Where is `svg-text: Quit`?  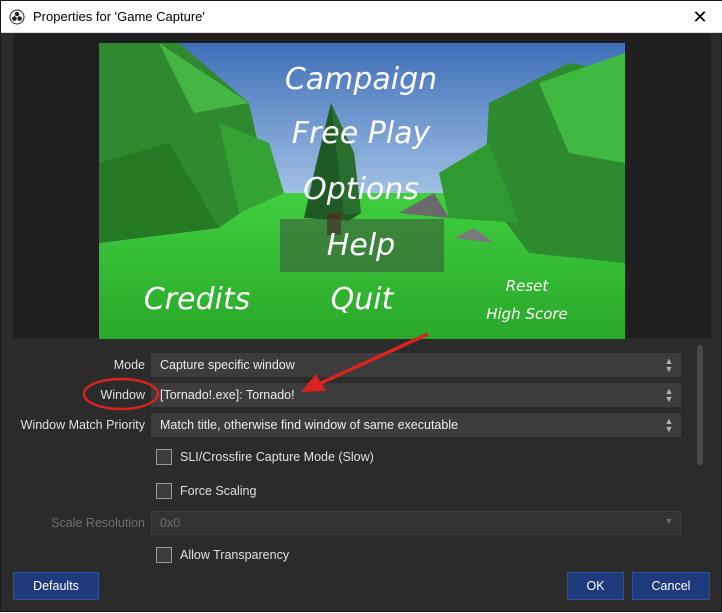
svg-text: Quit is located at coordinates (363, 299).